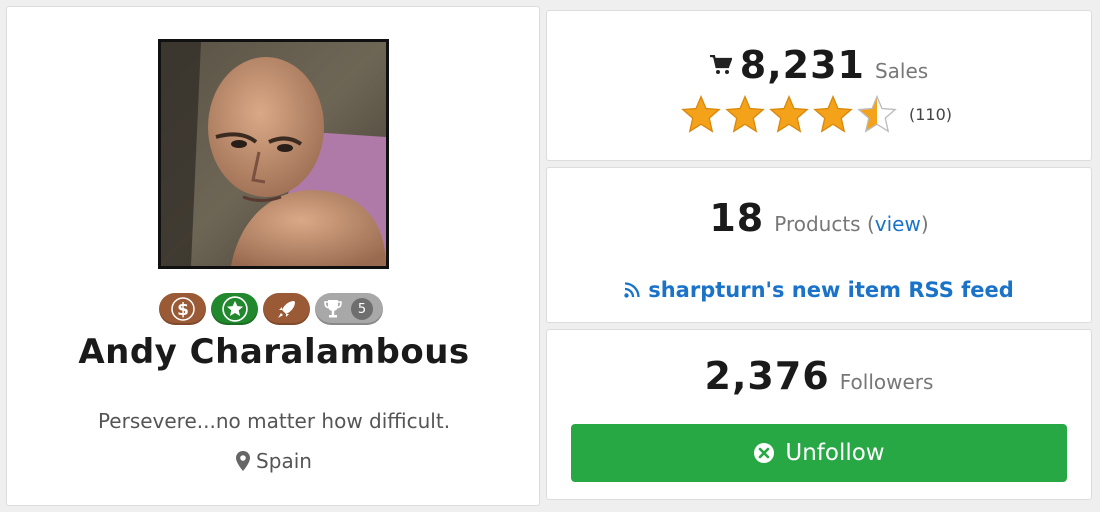  Describe the element at coordinates (632, 290) in the screenshot. I see `rss-icon` at that location.